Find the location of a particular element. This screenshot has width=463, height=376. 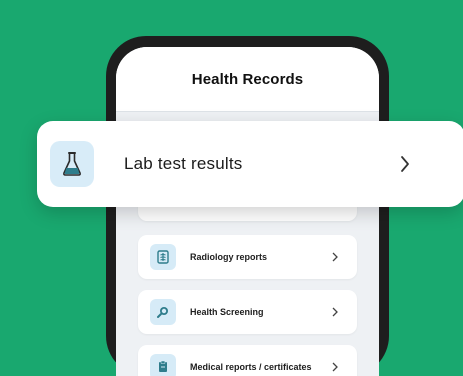

lab-test-results-label: Lab test results is located at coordinates (183, 163).